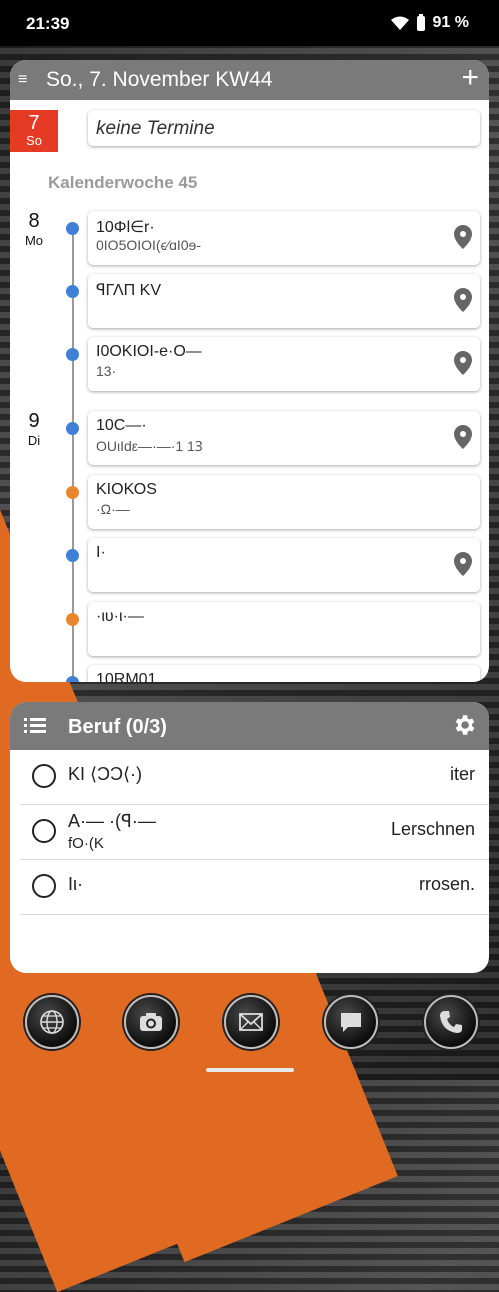  I want to click on event-card: Ι0ΟΚΙΟΙ-e·Ο— 13·, so click(284, 364).